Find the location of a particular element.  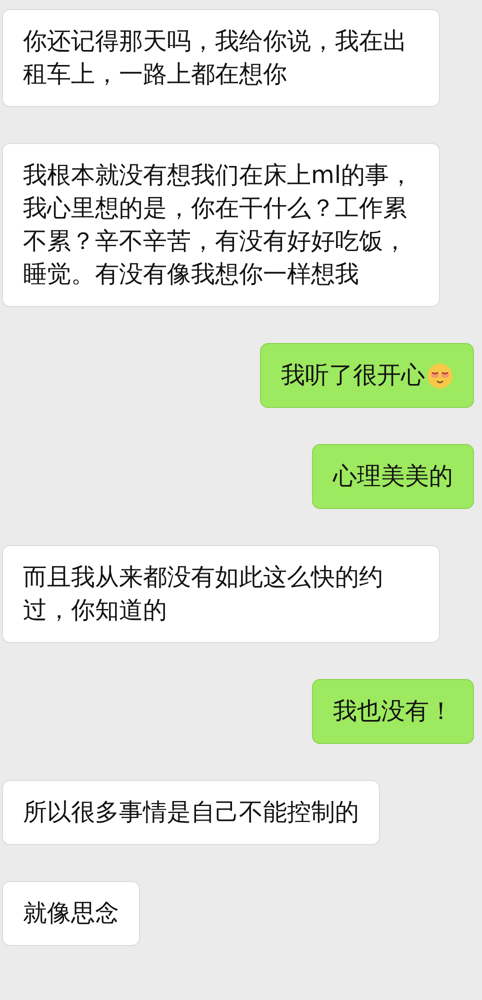

message-text: 你还记得那天吗，我给你说，我在出租车上，一路上都在想你 is located at coordinates (215, 58).